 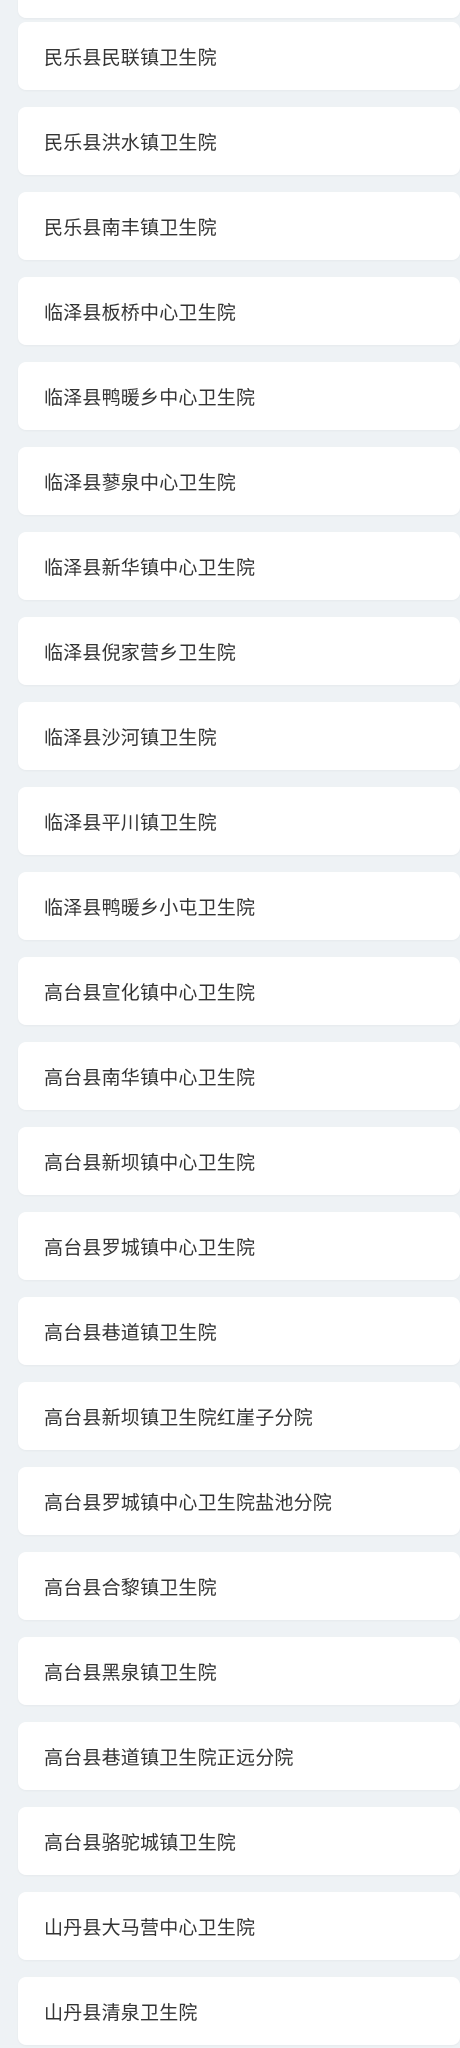 I want to click on list-item-label: 高台县宣化镇中心卫生院, so click(x=150, y=992).